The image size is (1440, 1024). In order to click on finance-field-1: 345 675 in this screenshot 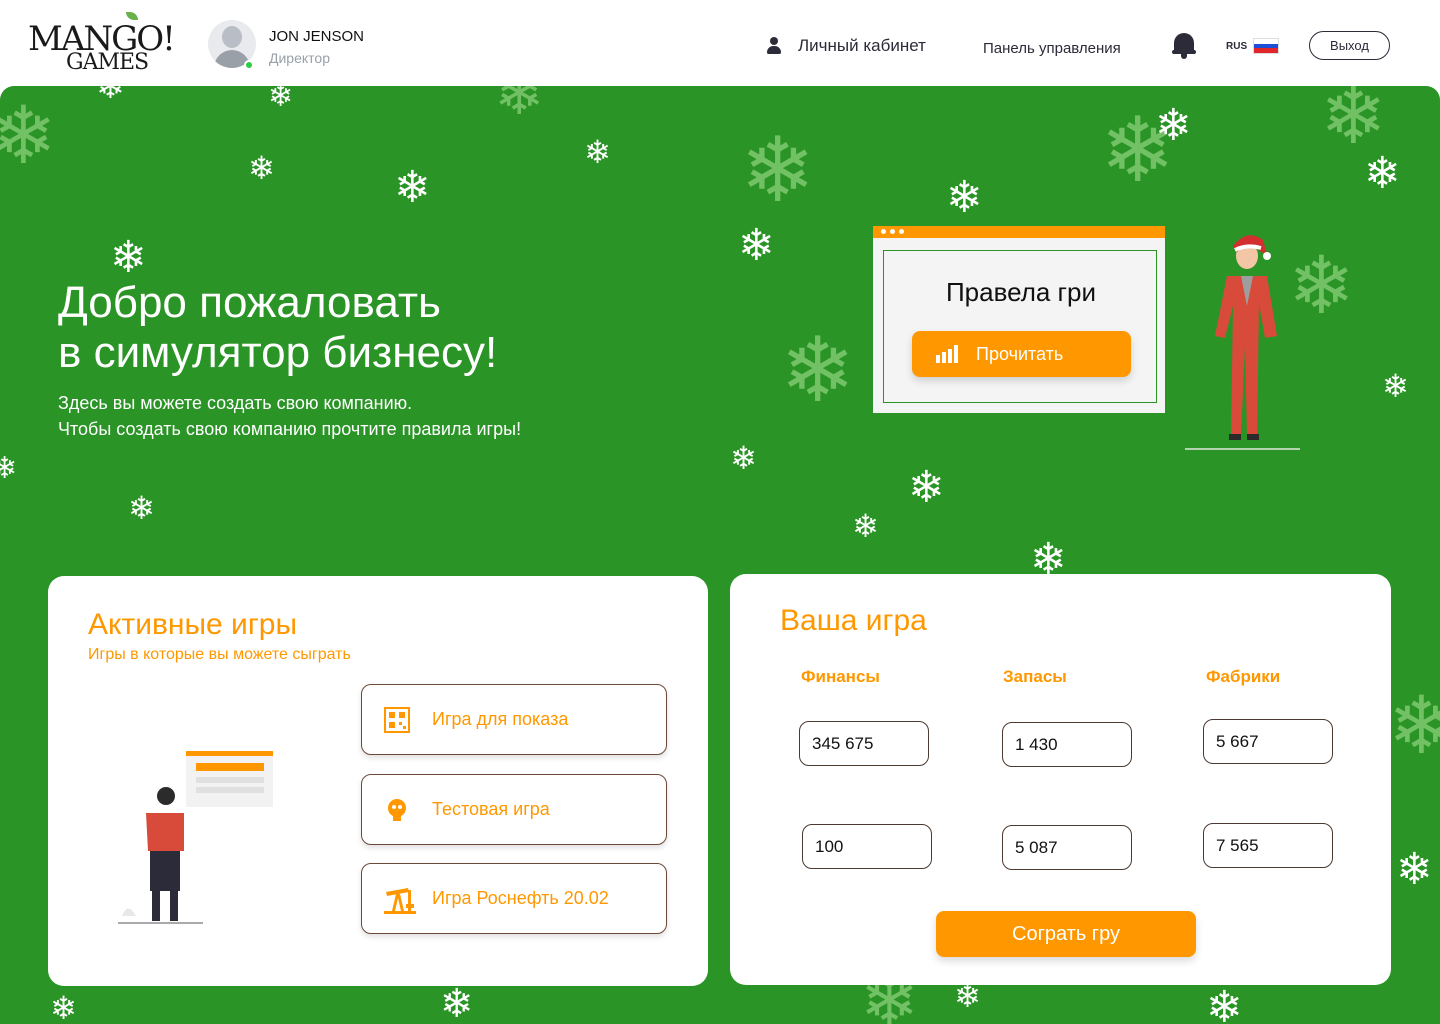, I will do `click(864, 743)`.